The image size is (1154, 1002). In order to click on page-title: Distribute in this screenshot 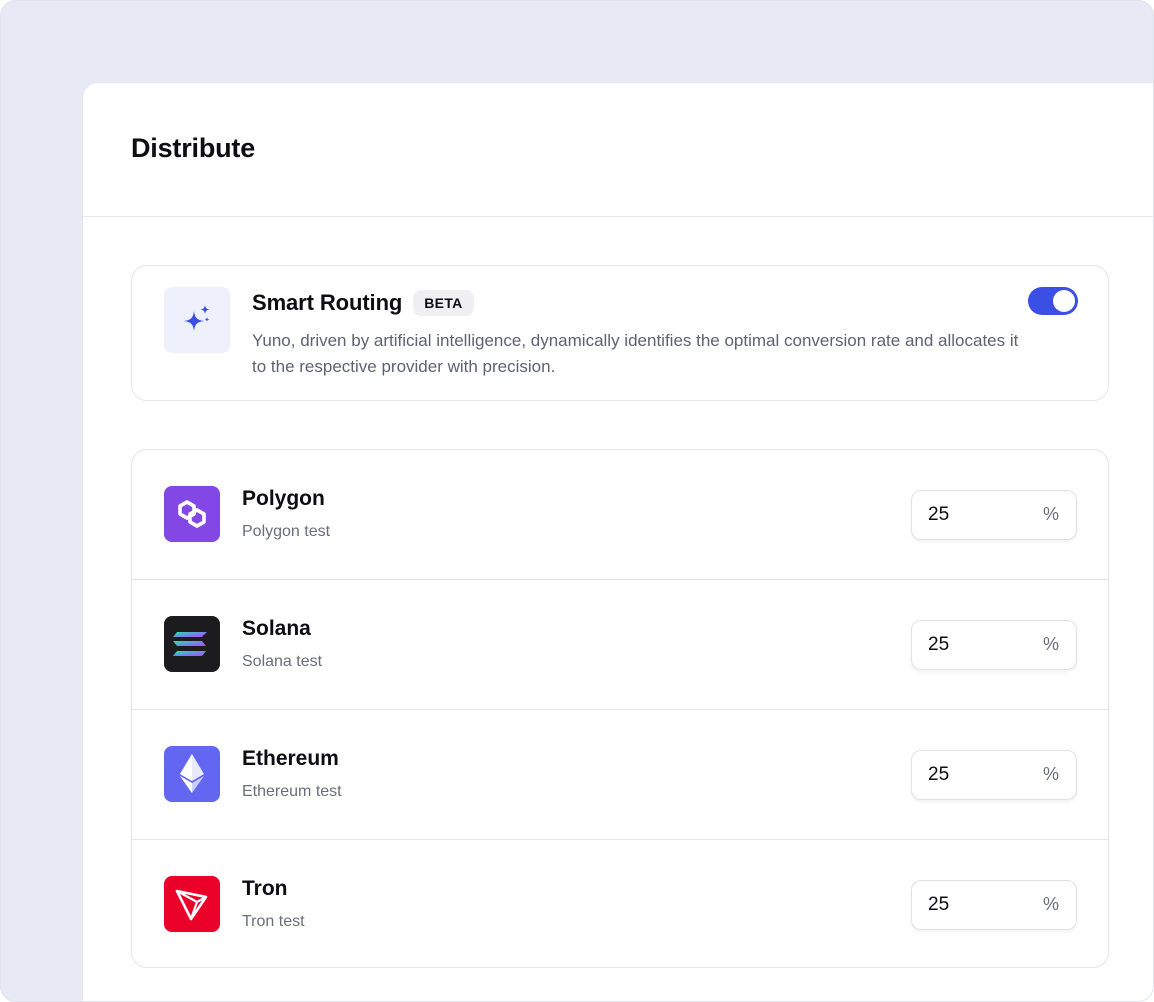, I will do `click(193, 148)`.